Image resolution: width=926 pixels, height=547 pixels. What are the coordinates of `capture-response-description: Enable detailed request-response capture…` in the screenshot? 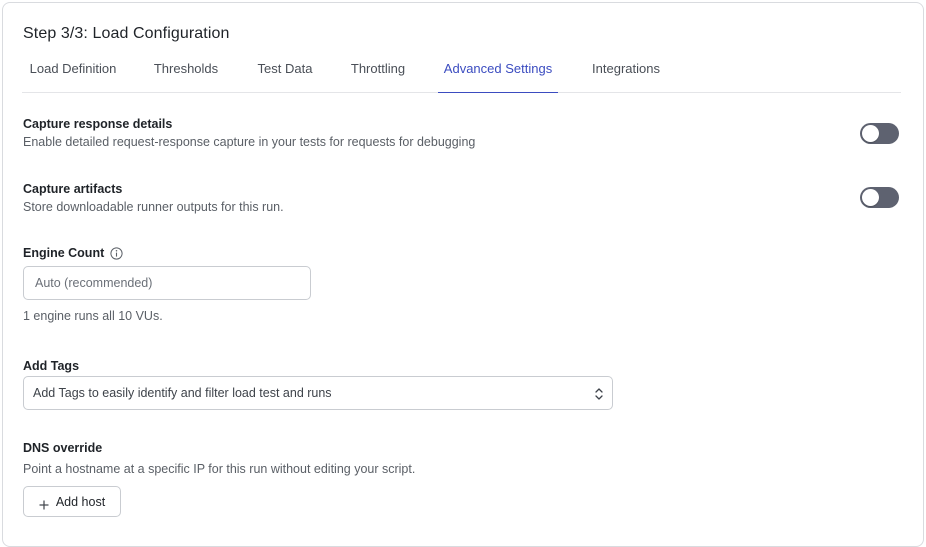 It's located at (249, 142).